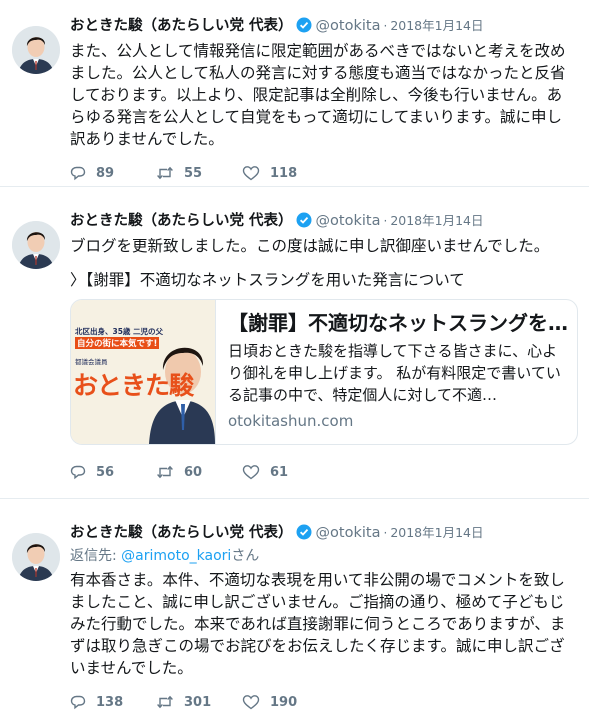  I want to click on reply-to-suffix: さん, so click(245, 556).